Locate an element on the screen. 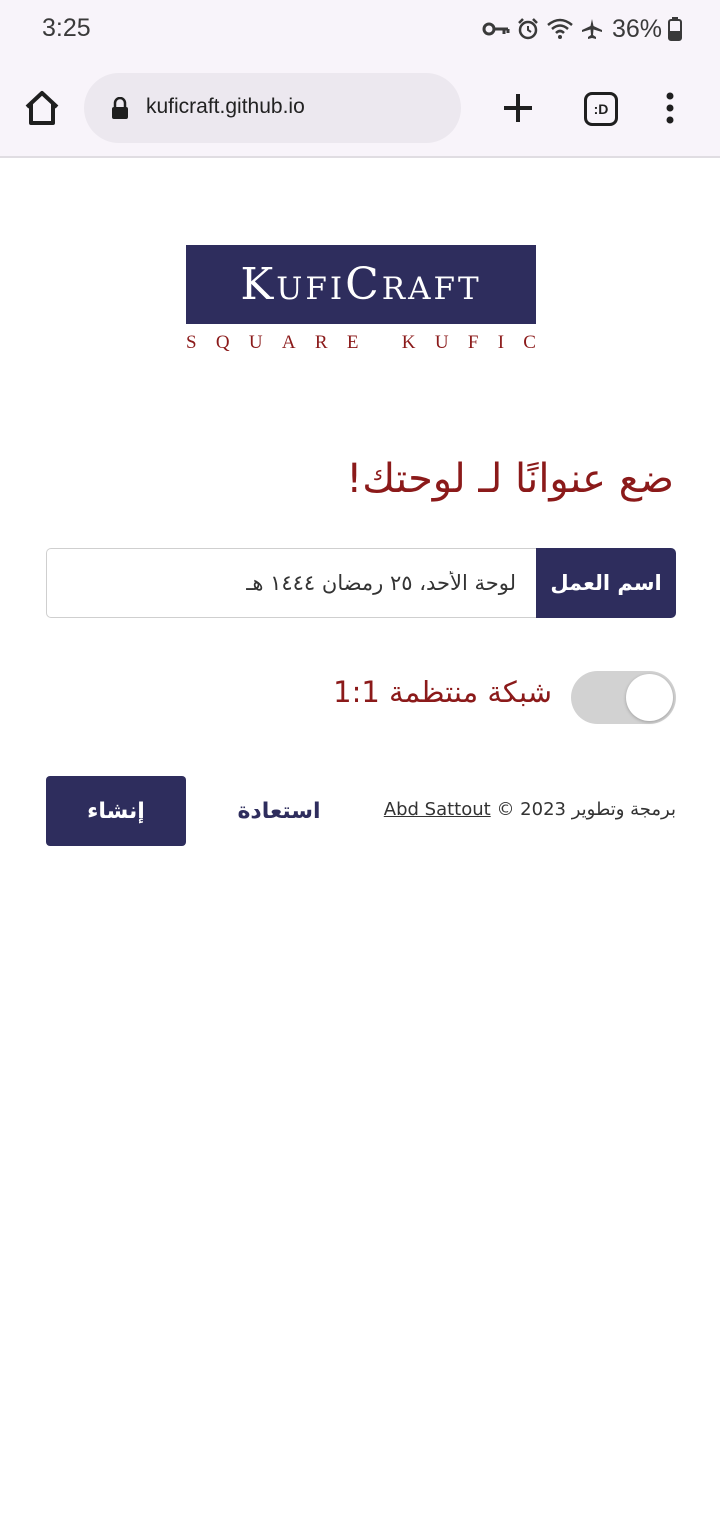  toggle-knob is located at coordinates (649, 697).